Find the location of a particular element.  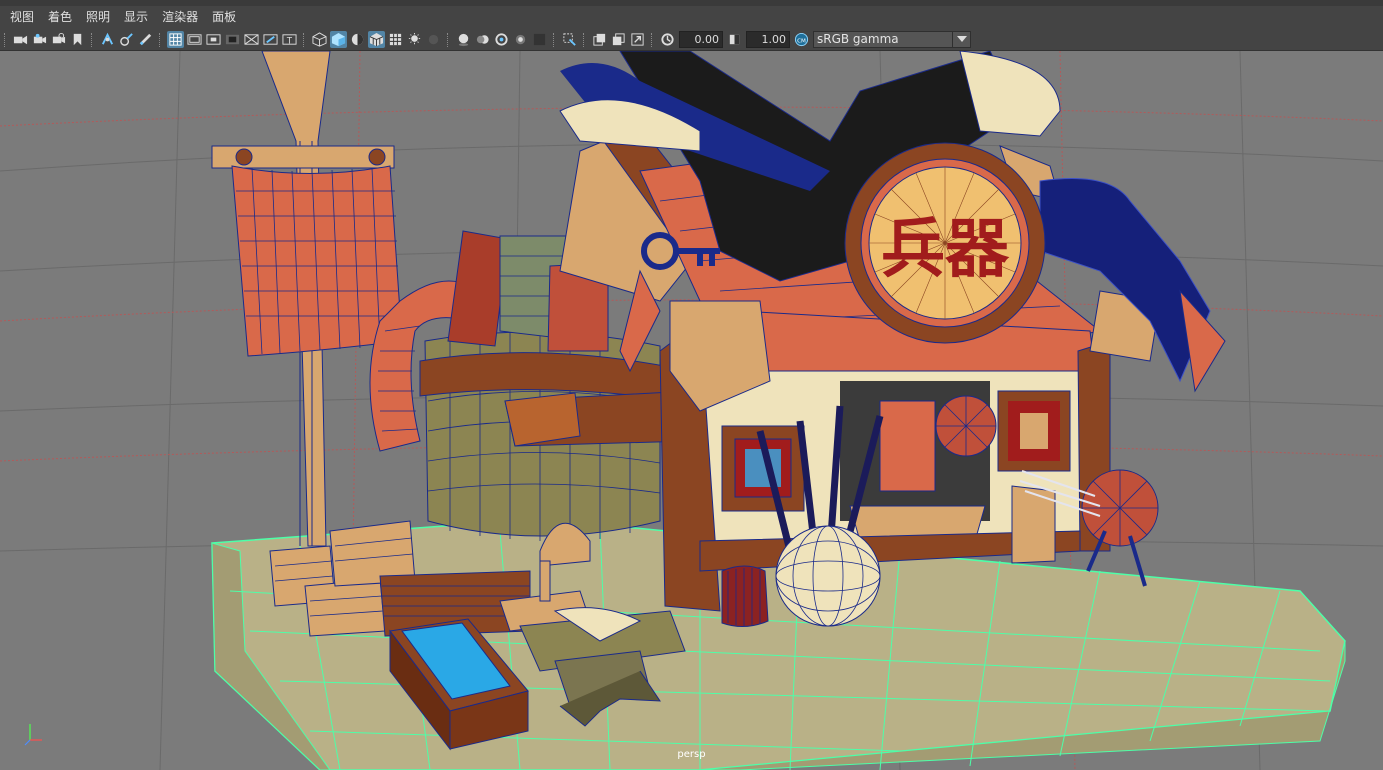

menu-lighting: 照明 is located at coordinates (98, 17).